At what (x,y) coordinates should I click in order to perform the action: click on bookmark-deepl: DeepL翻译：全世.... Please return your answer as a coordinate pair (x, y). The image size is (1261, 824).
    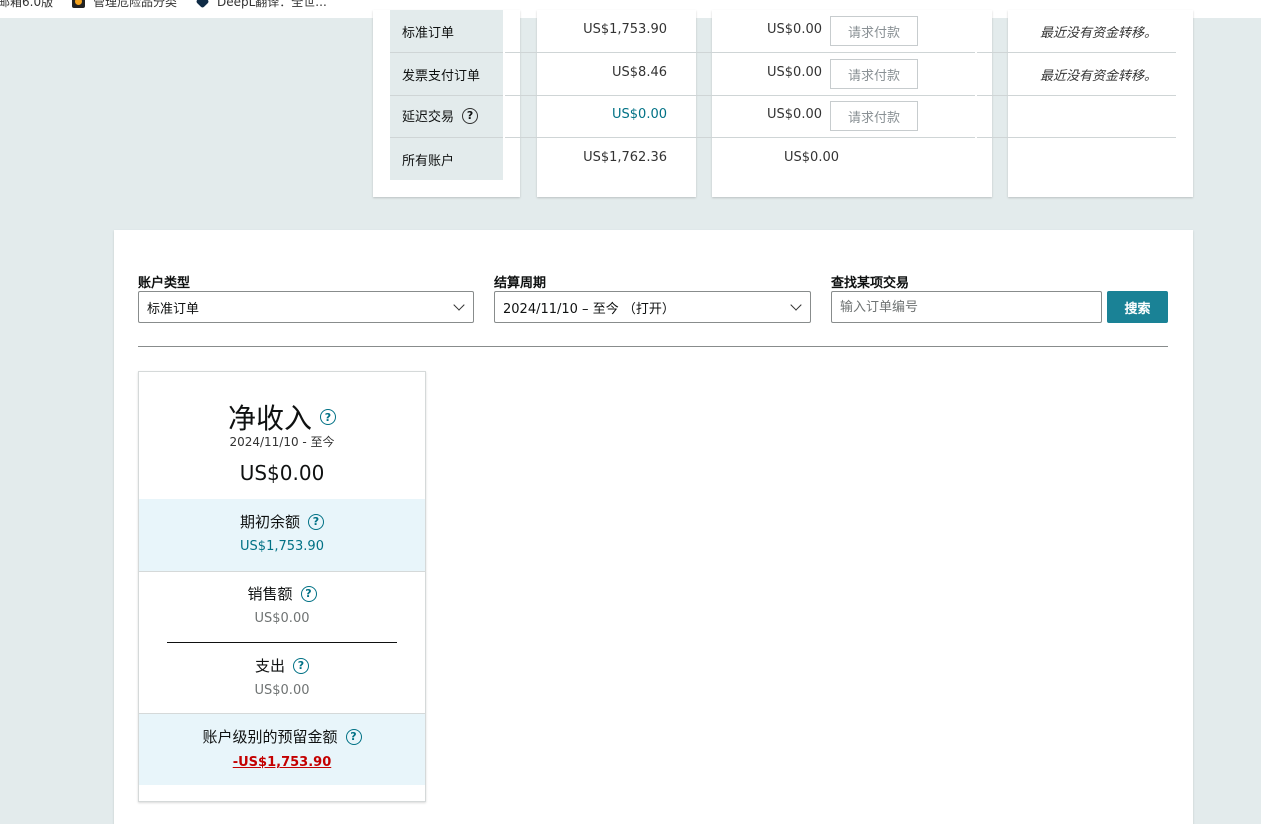
    Looking at the image, I should click on (261, 5).